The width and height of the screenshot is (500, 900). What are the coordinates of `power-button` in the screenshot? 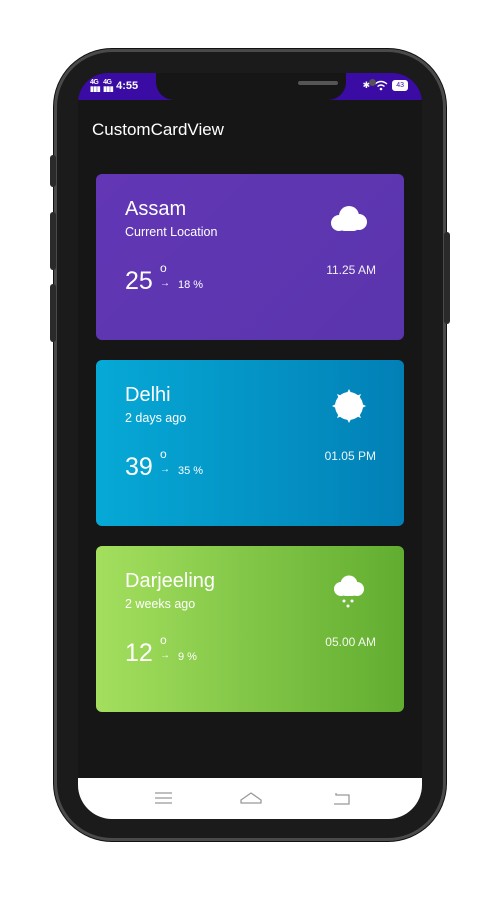 It's located at (447, 278).